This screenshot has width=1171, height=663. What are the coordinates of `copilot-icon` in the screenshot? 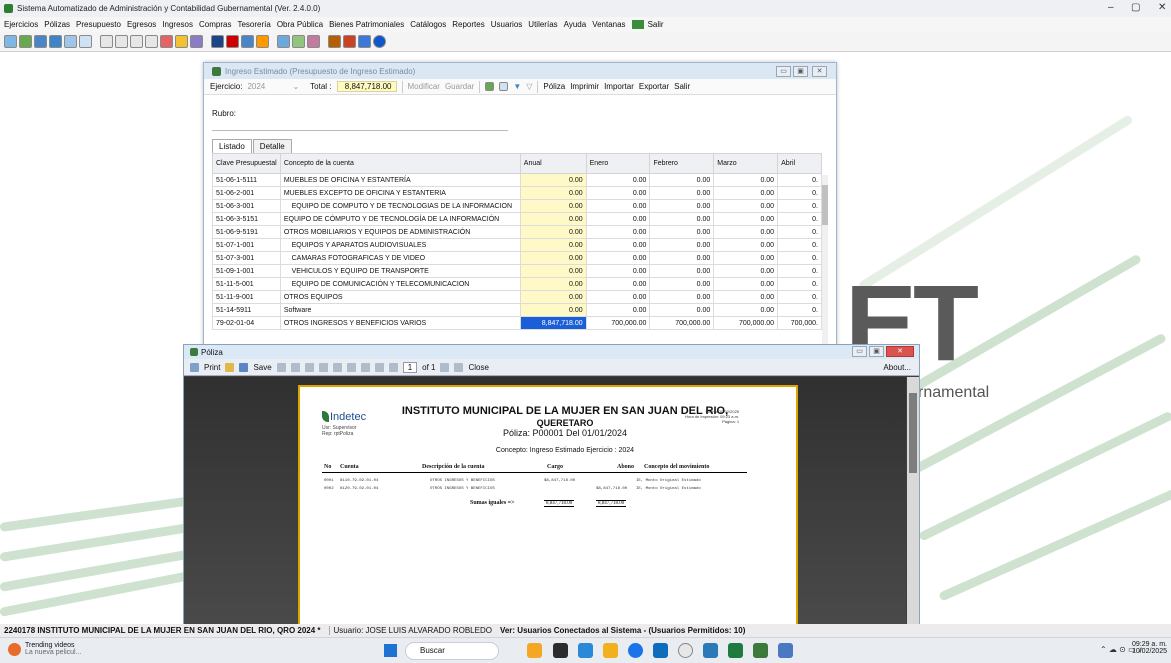 It's located at (534, 650).